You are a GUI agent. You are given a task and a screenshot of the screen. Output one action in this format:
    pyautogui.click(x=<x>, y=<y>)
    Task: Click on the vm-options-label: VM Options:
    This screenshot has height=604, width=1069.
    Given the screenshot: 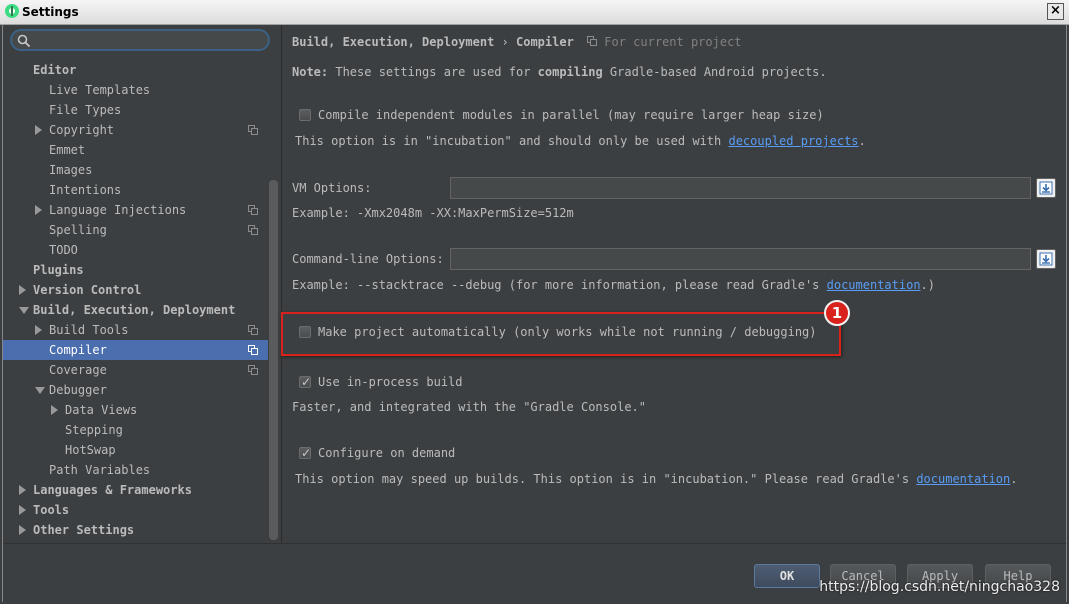 What is the action you would take?
    pyautogui.click(x=332, y=188)
    